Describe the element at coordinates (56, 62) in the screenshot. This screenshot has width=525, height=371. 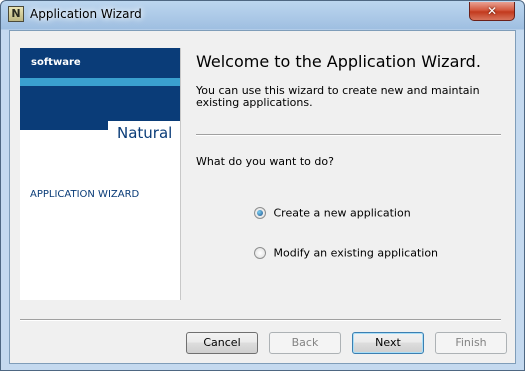
I see `software-ag-logo: software` at that location.